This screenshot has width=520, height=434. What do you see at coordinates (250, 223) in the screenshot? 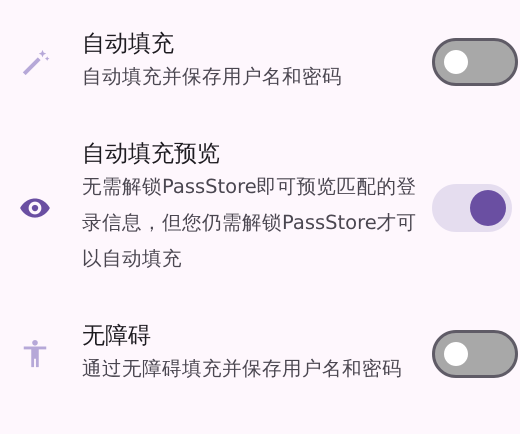
I see `setting-description: 无需解锁PassStore即可预览匹配的登录信息，但您仍需解锁PassStore才可以自动填充` at bounding box center [250, 223].